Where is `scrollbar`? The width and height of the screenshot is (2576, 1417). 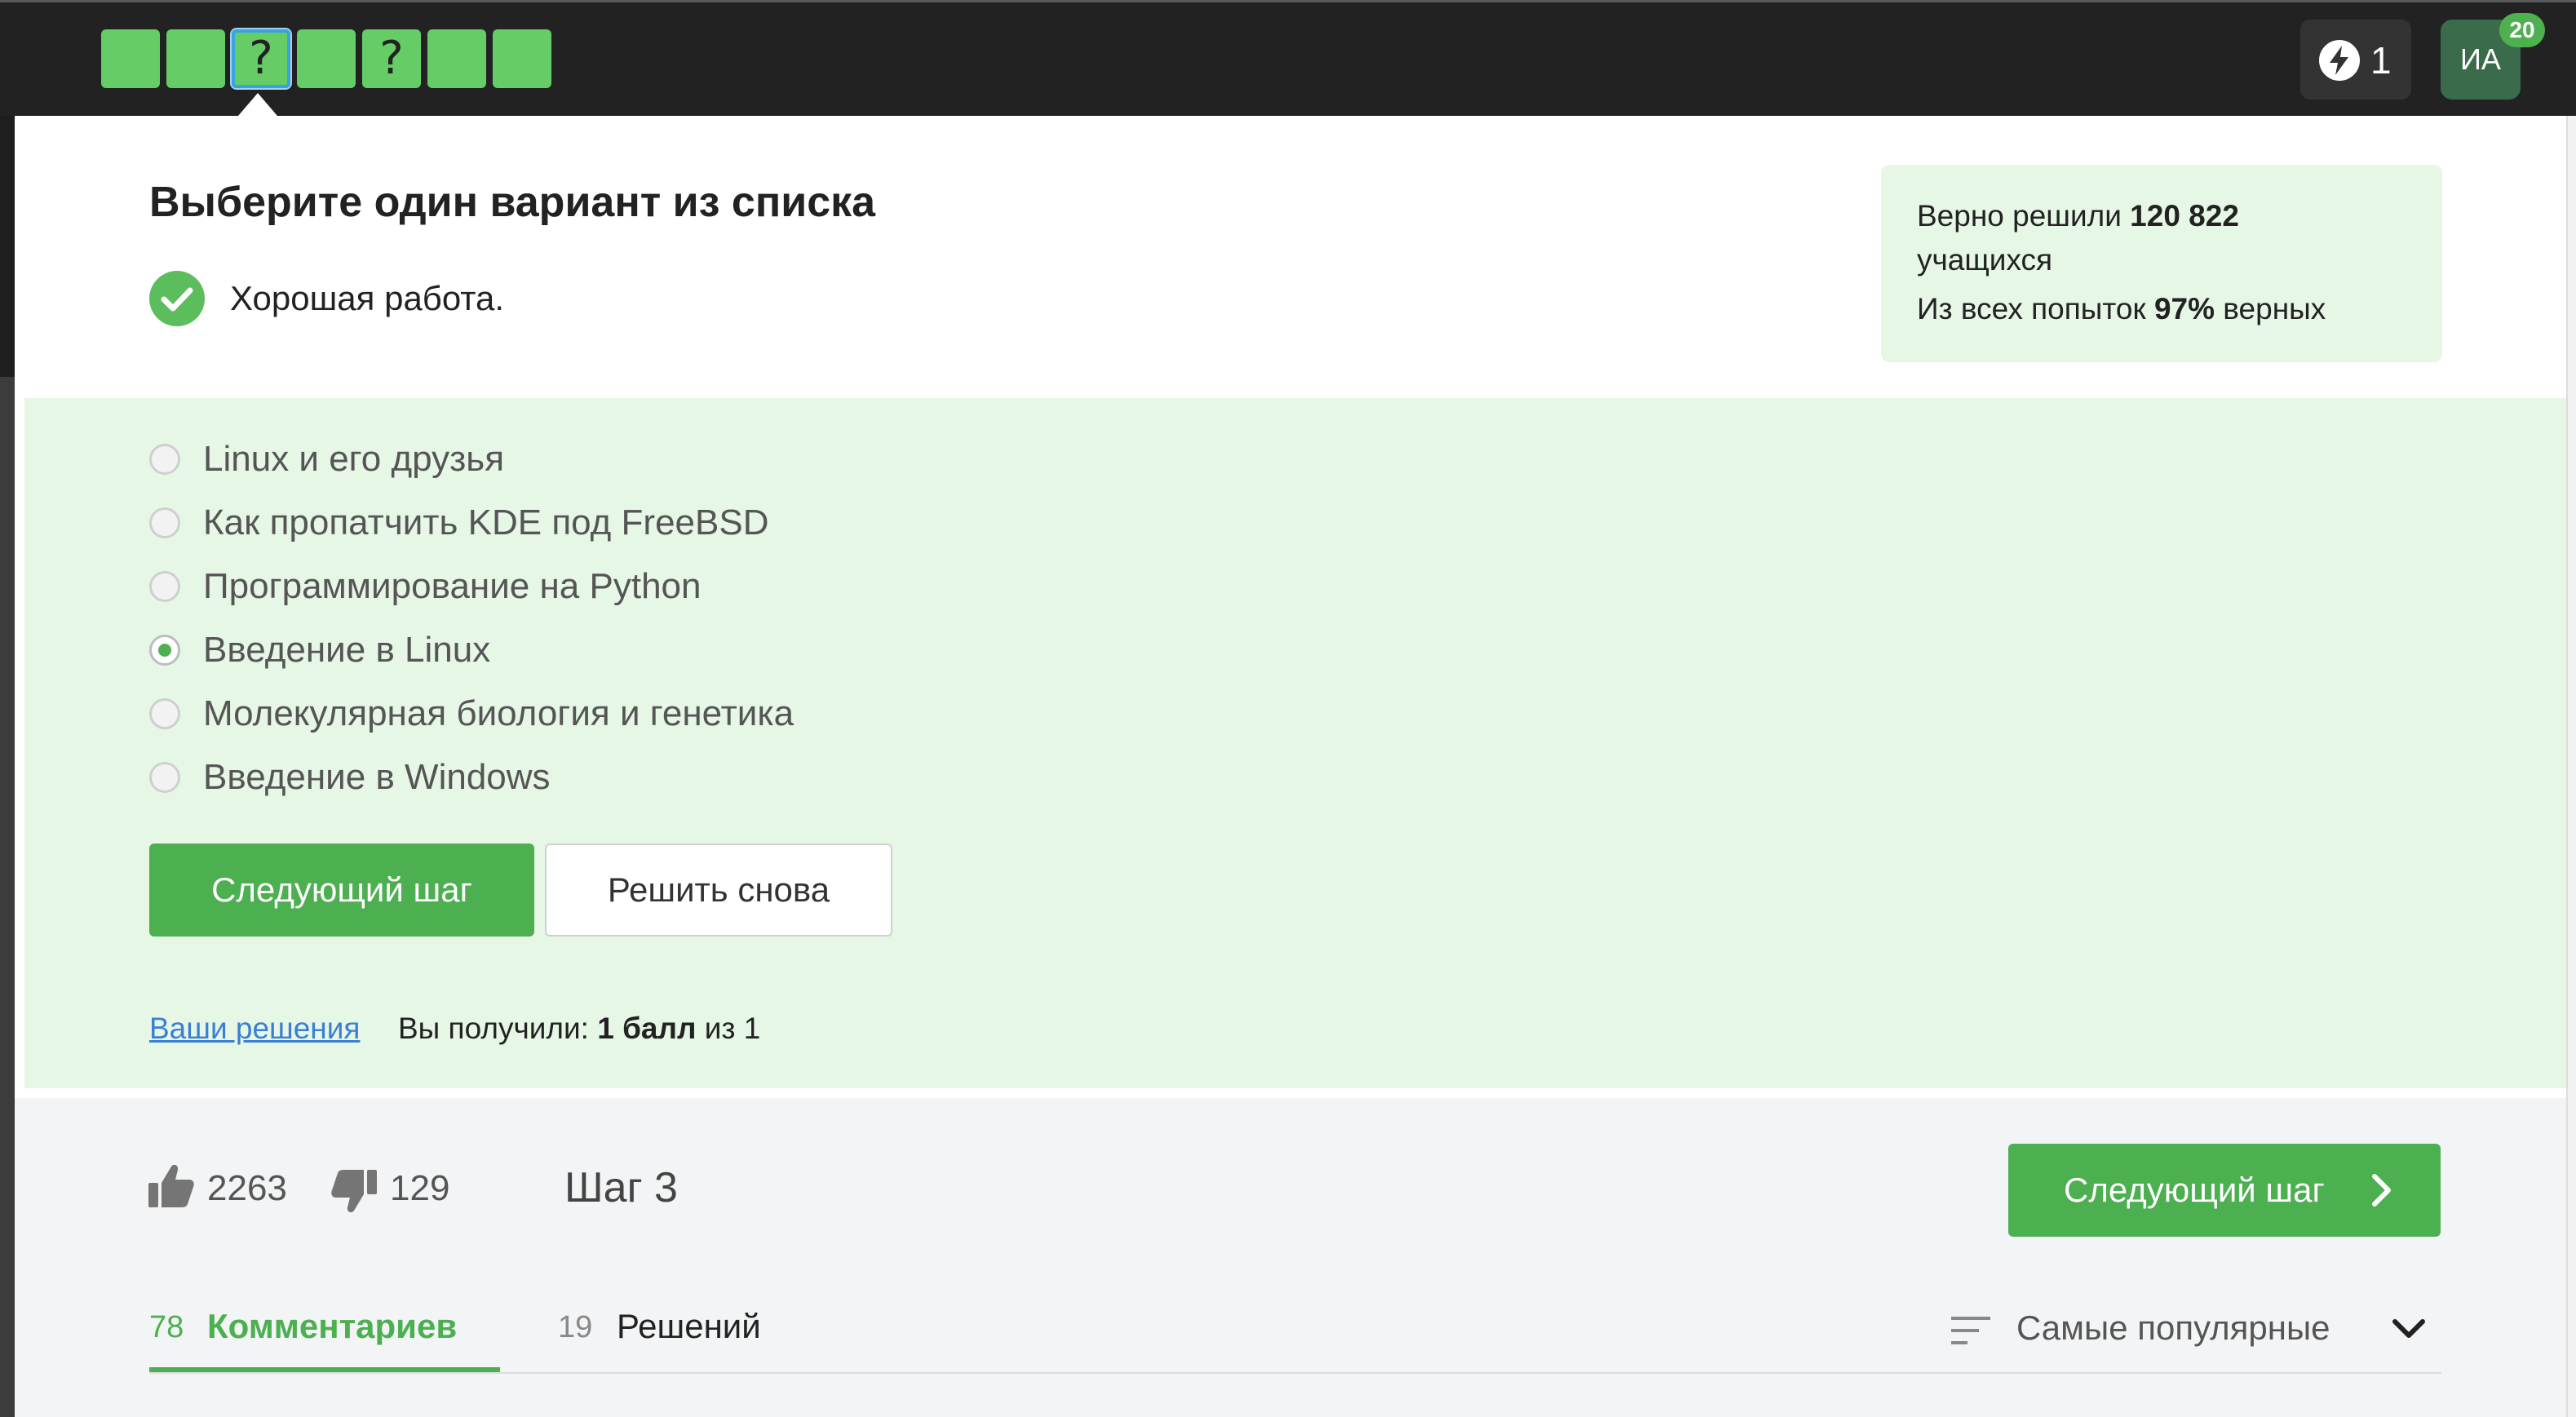
scrollbar is located at coordinates (2571, 766).